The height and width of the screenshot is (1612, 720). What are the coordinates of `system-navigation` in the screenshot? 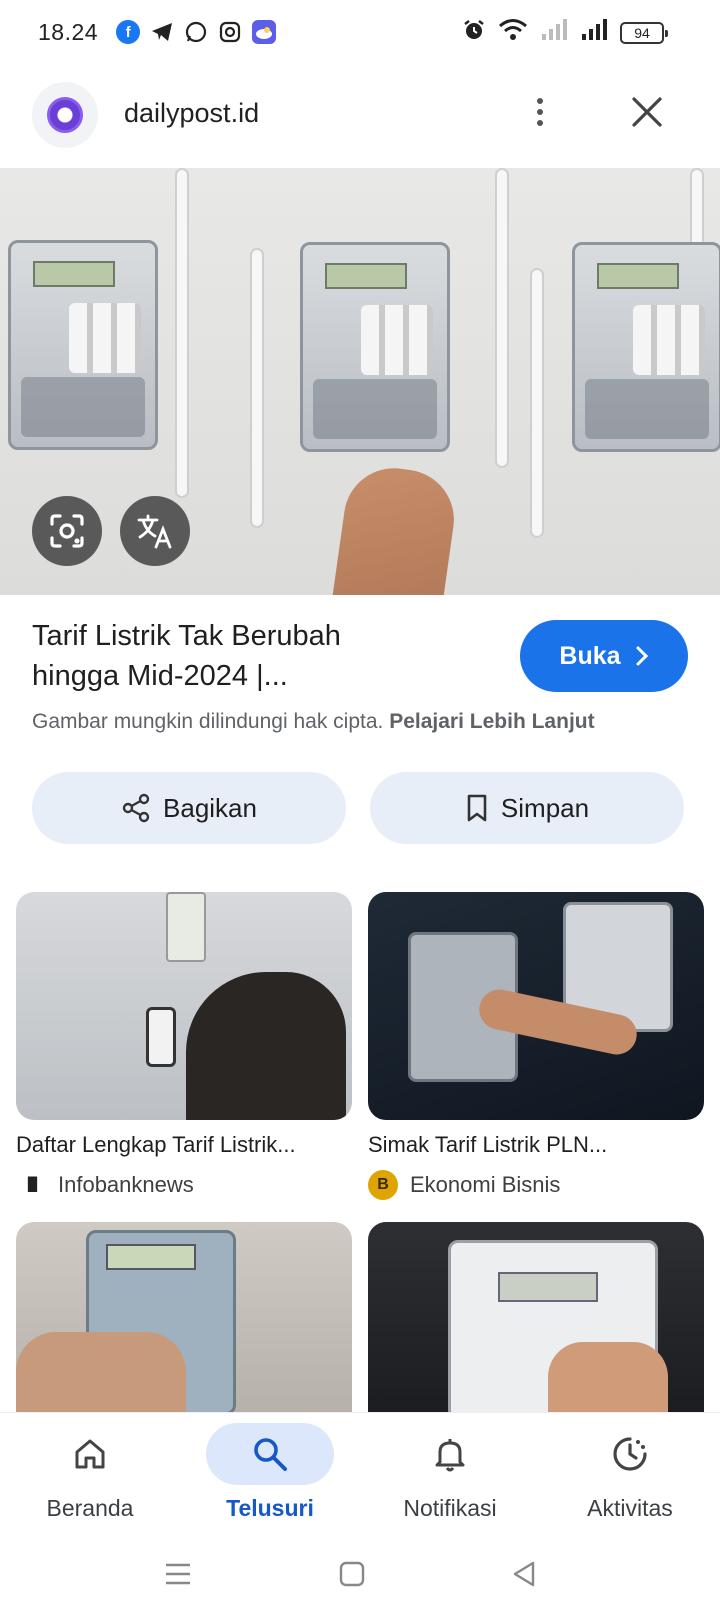 It's located at (360, 1573).